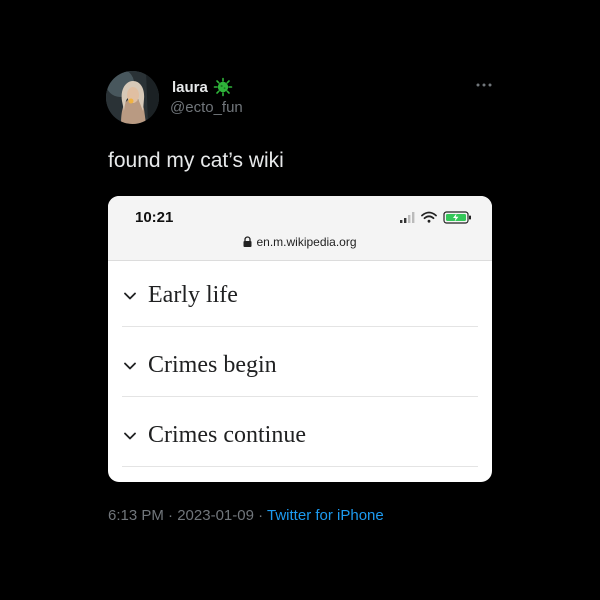 This screenshot has width=600, height=600. I want to click on more-dots-icon, so click(484, 85).